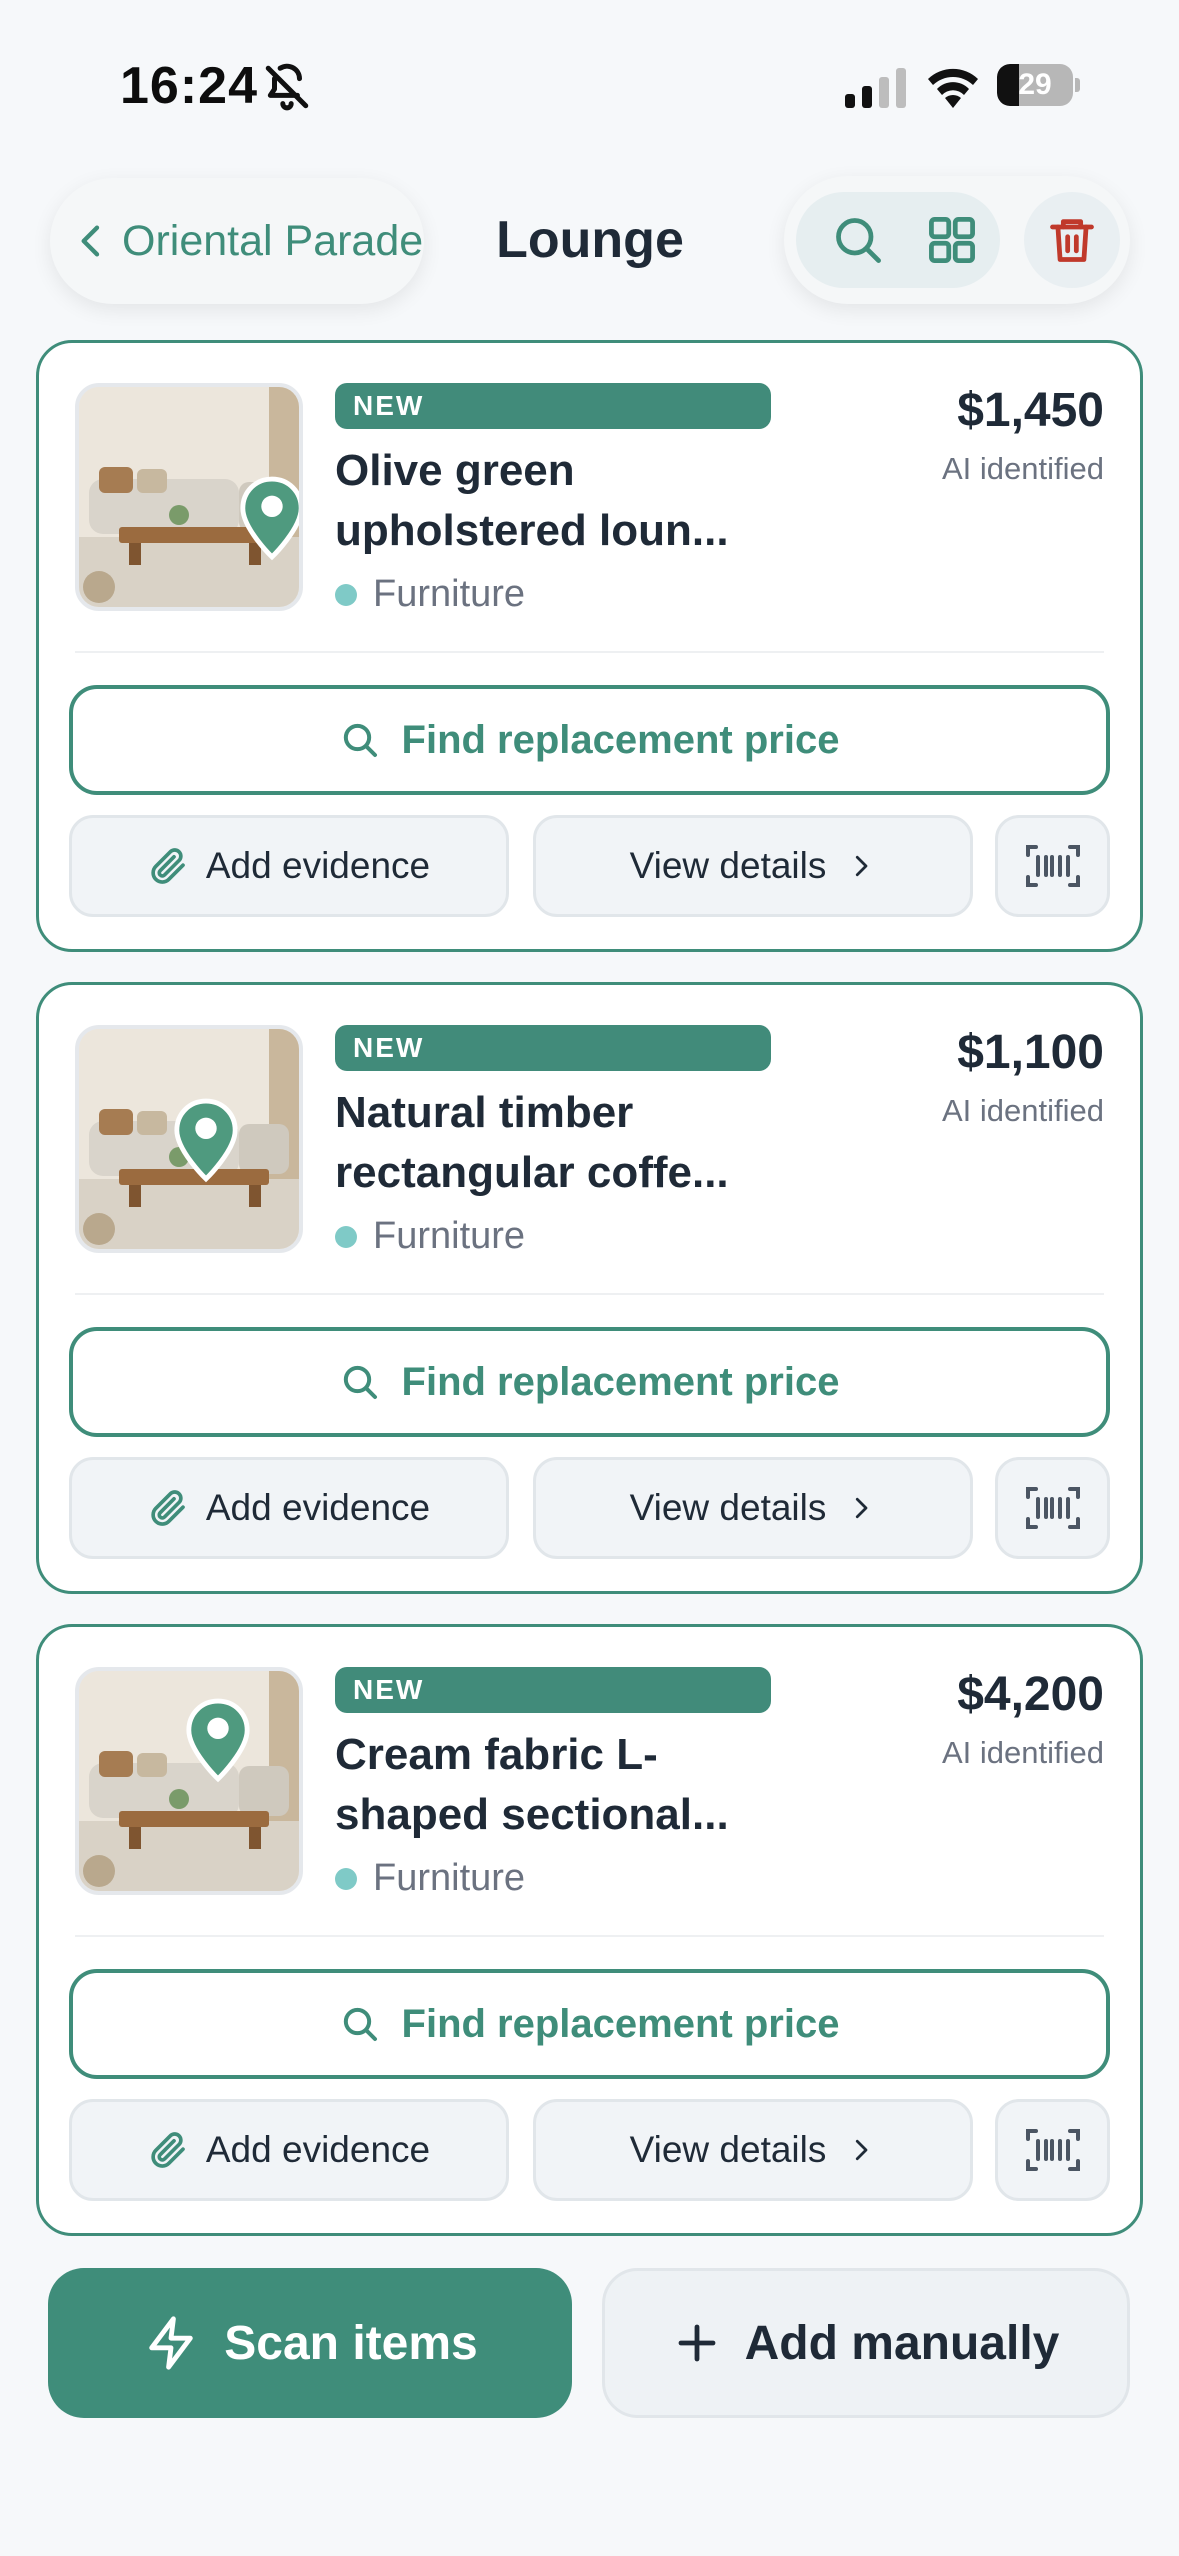 This screenshot has height=2556, width=1179. What do you see at coordinates (1035, 84) in the screenshot?
I see `battery-level: 29` at bounding box center [1035, 84].